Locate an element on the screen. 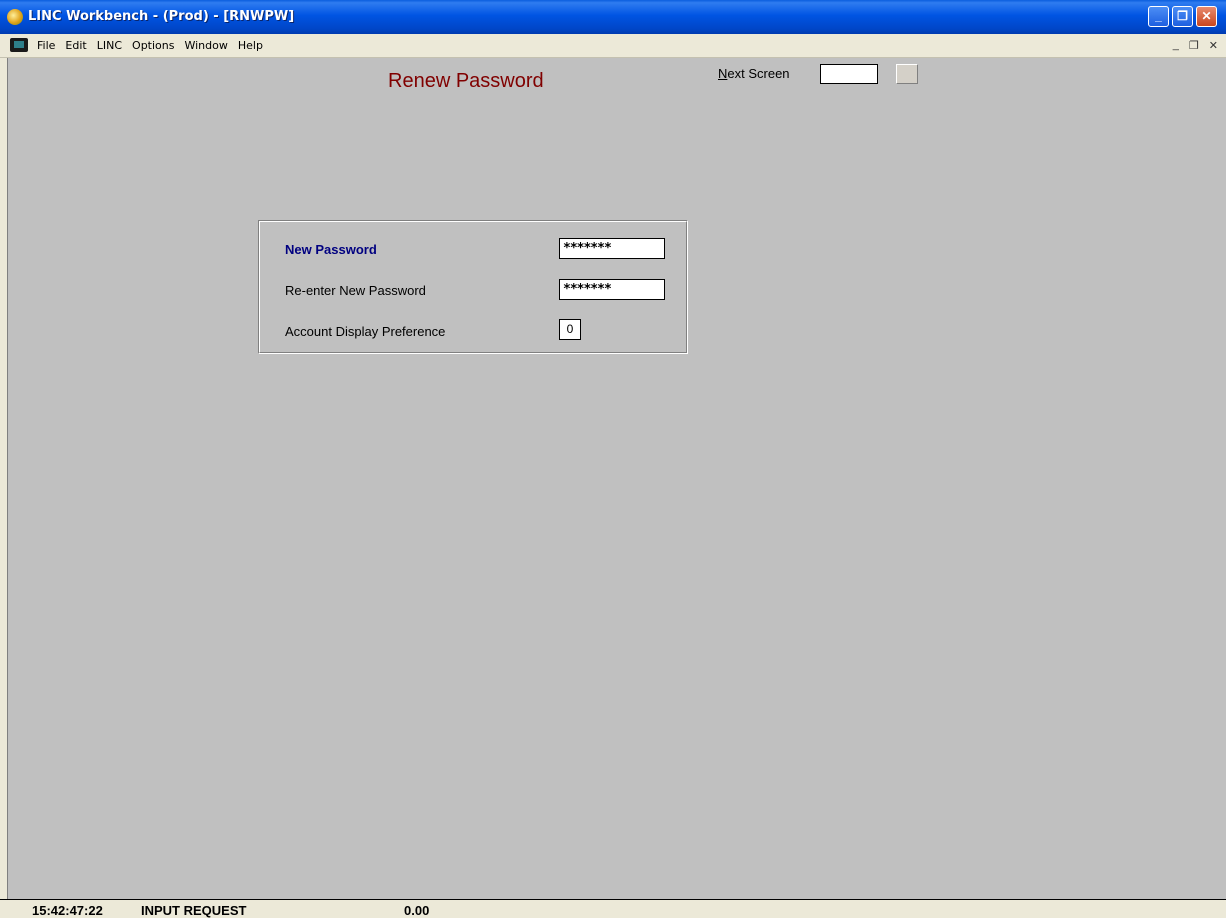 This screenshot has height=918, width=1226. next-screen-label-rest: ext Screen is located at coordinates (758, 73).